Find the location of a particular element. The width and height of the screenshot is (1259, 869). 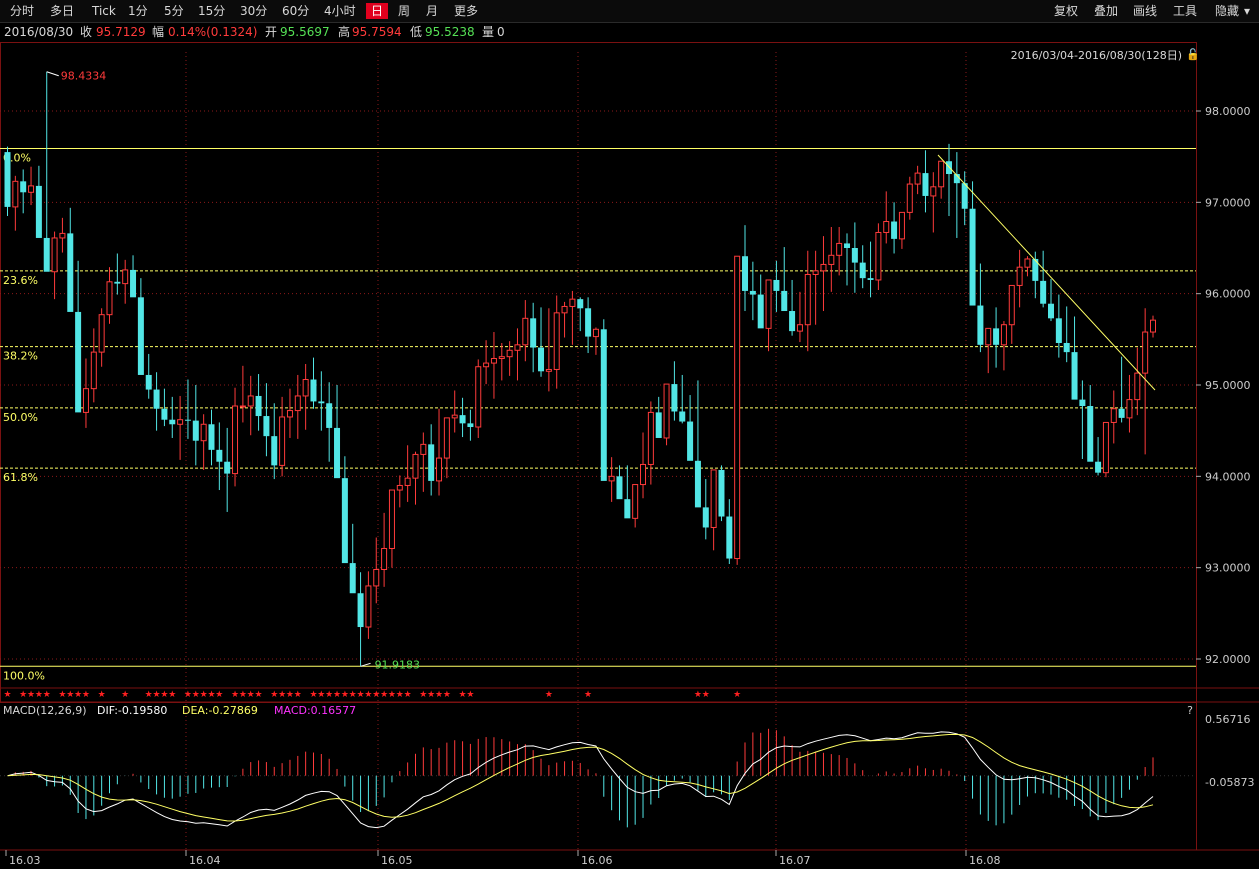

open-label: 开 is located at coordinates (271, 32).